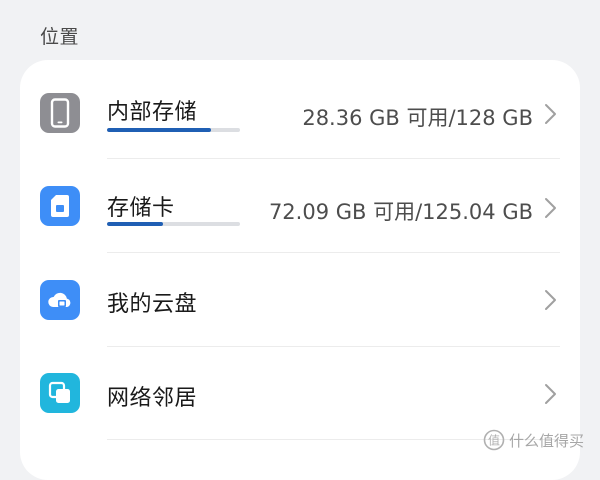 This screenshot has height=480, width=600. What do you see at coordinates (60, 300) in the screenshot?
I see `cloud-icon` at bounding box center [60, 300].